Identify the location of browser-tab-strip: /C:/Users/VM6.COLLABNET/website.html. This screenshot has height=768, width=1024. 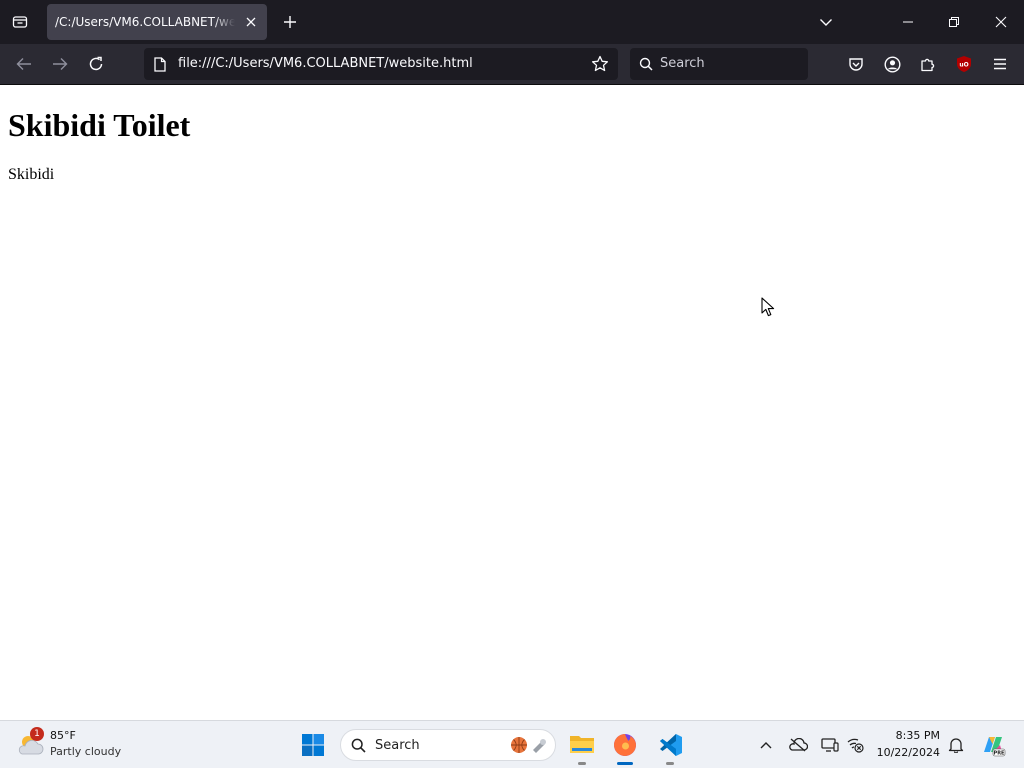
(512, 22).